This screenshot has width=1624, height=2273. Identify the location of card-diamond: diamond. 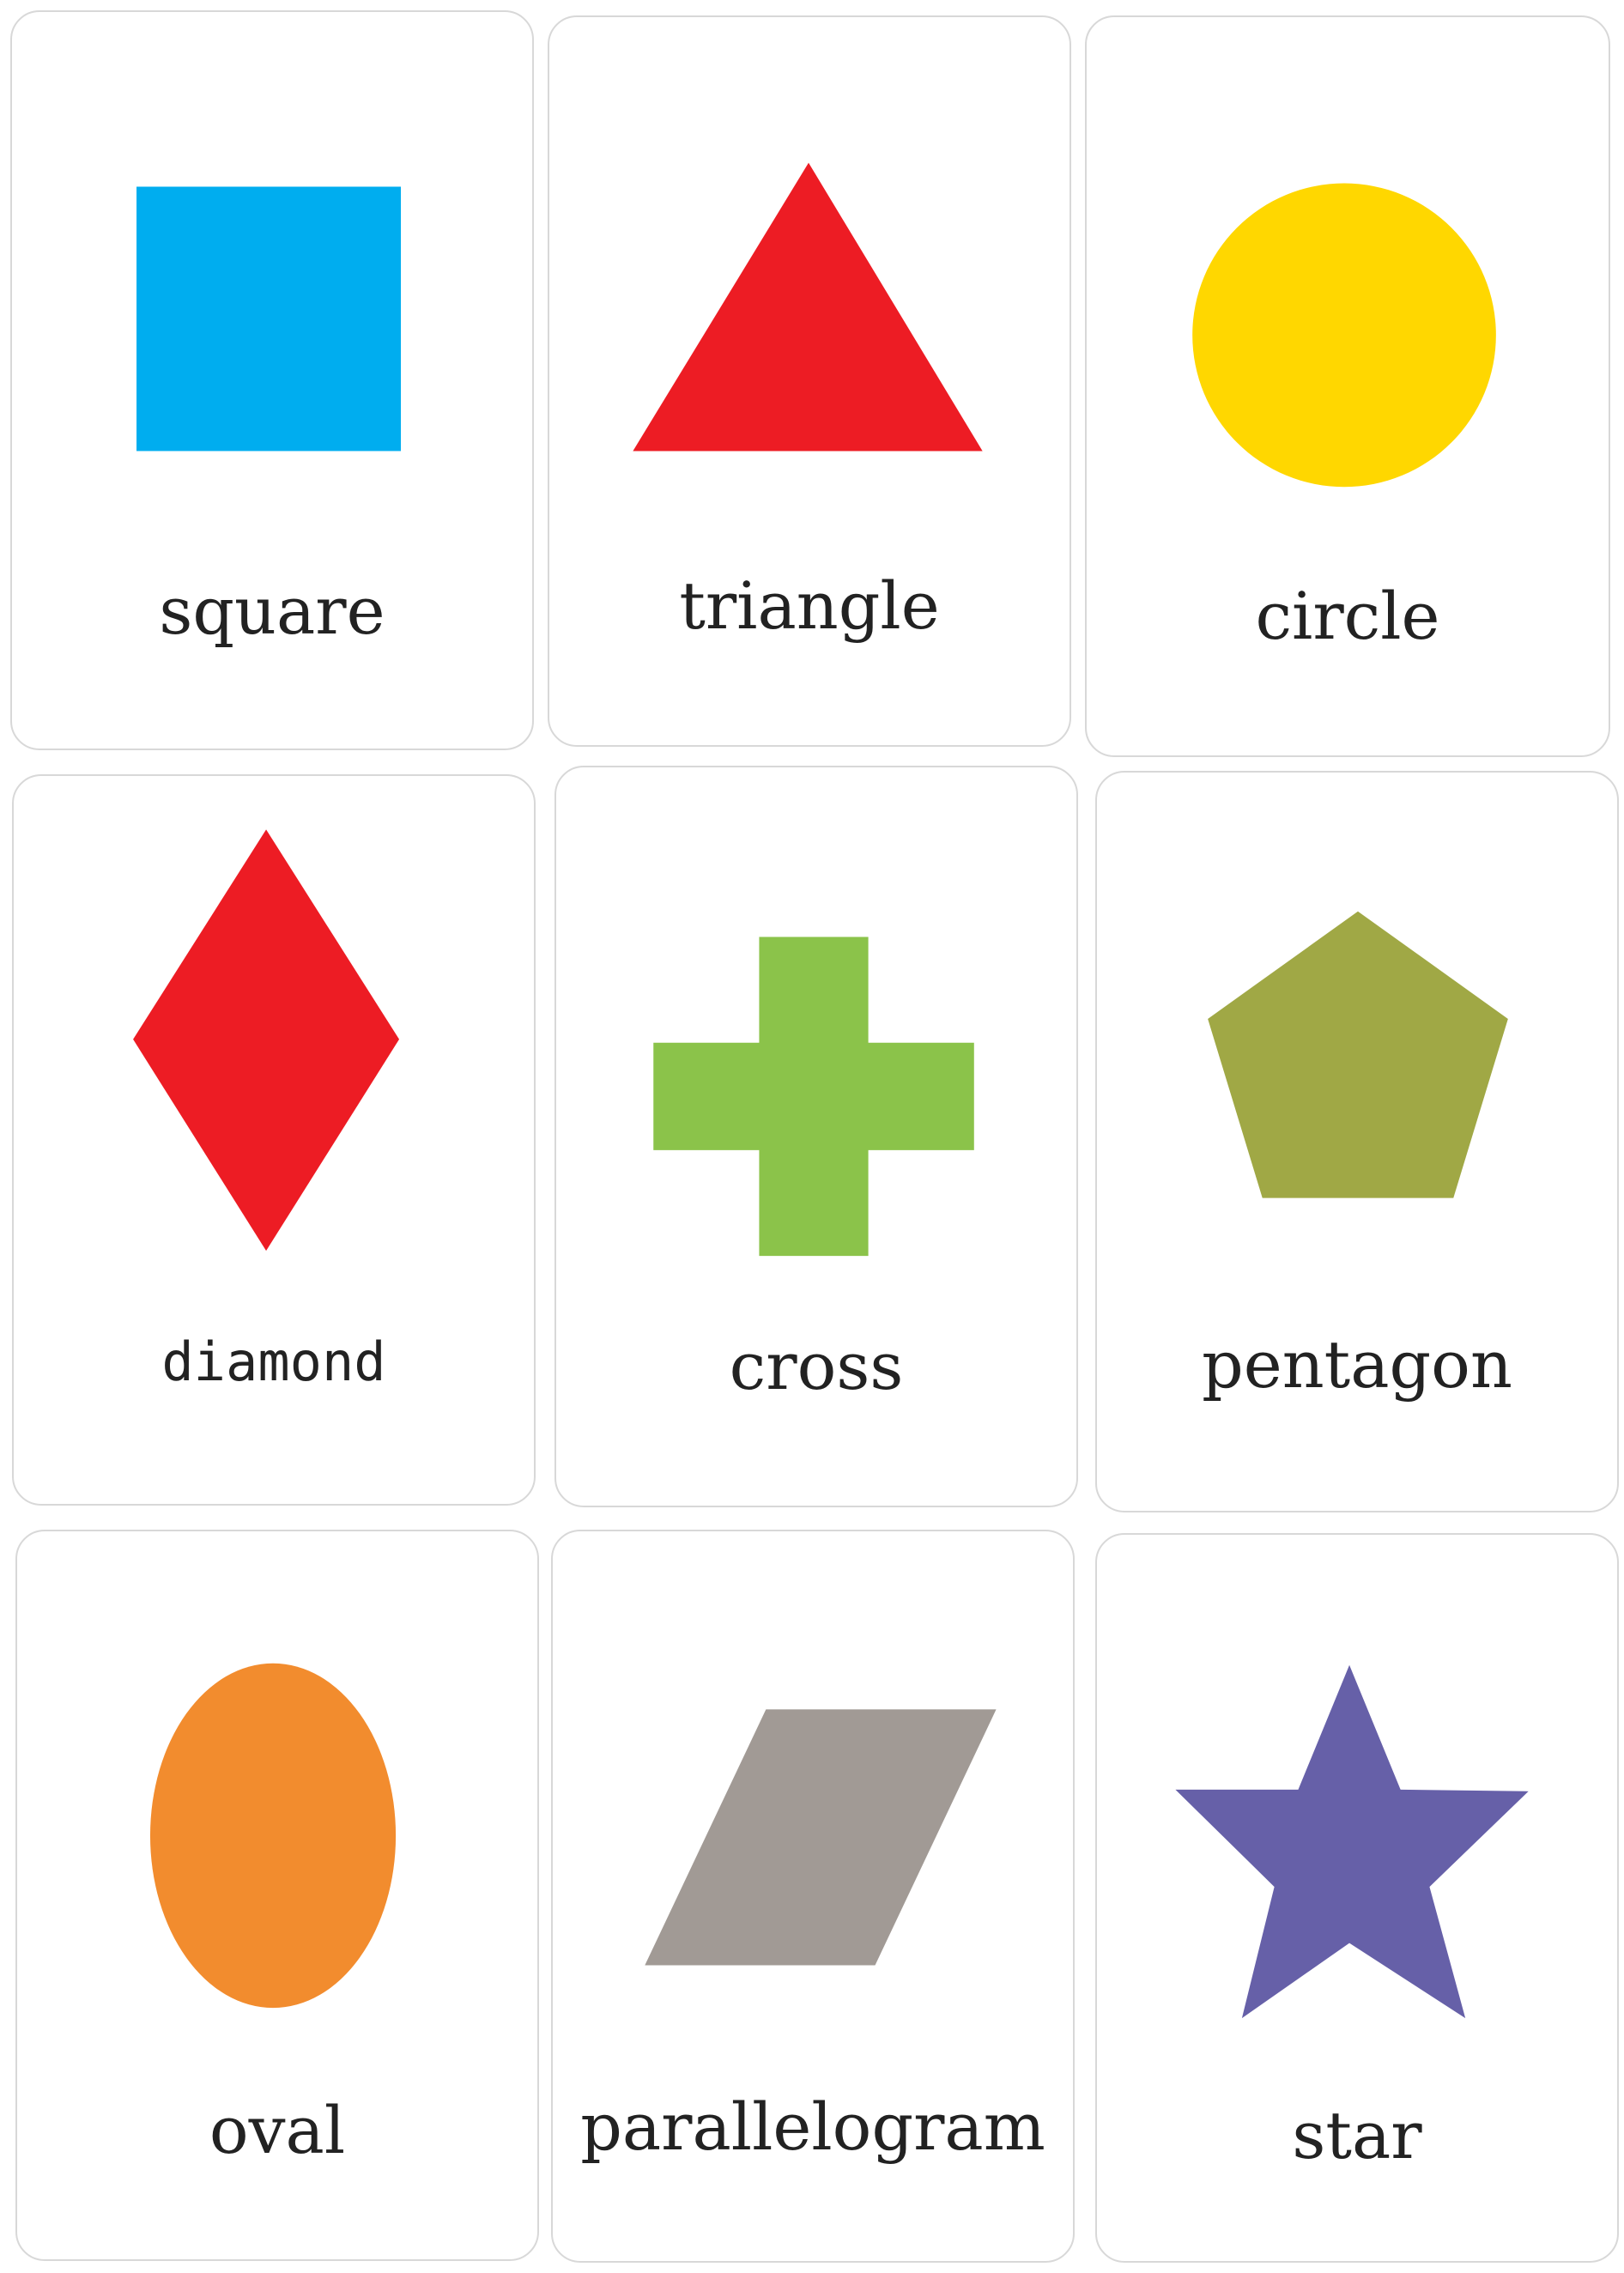
(274, 1140).